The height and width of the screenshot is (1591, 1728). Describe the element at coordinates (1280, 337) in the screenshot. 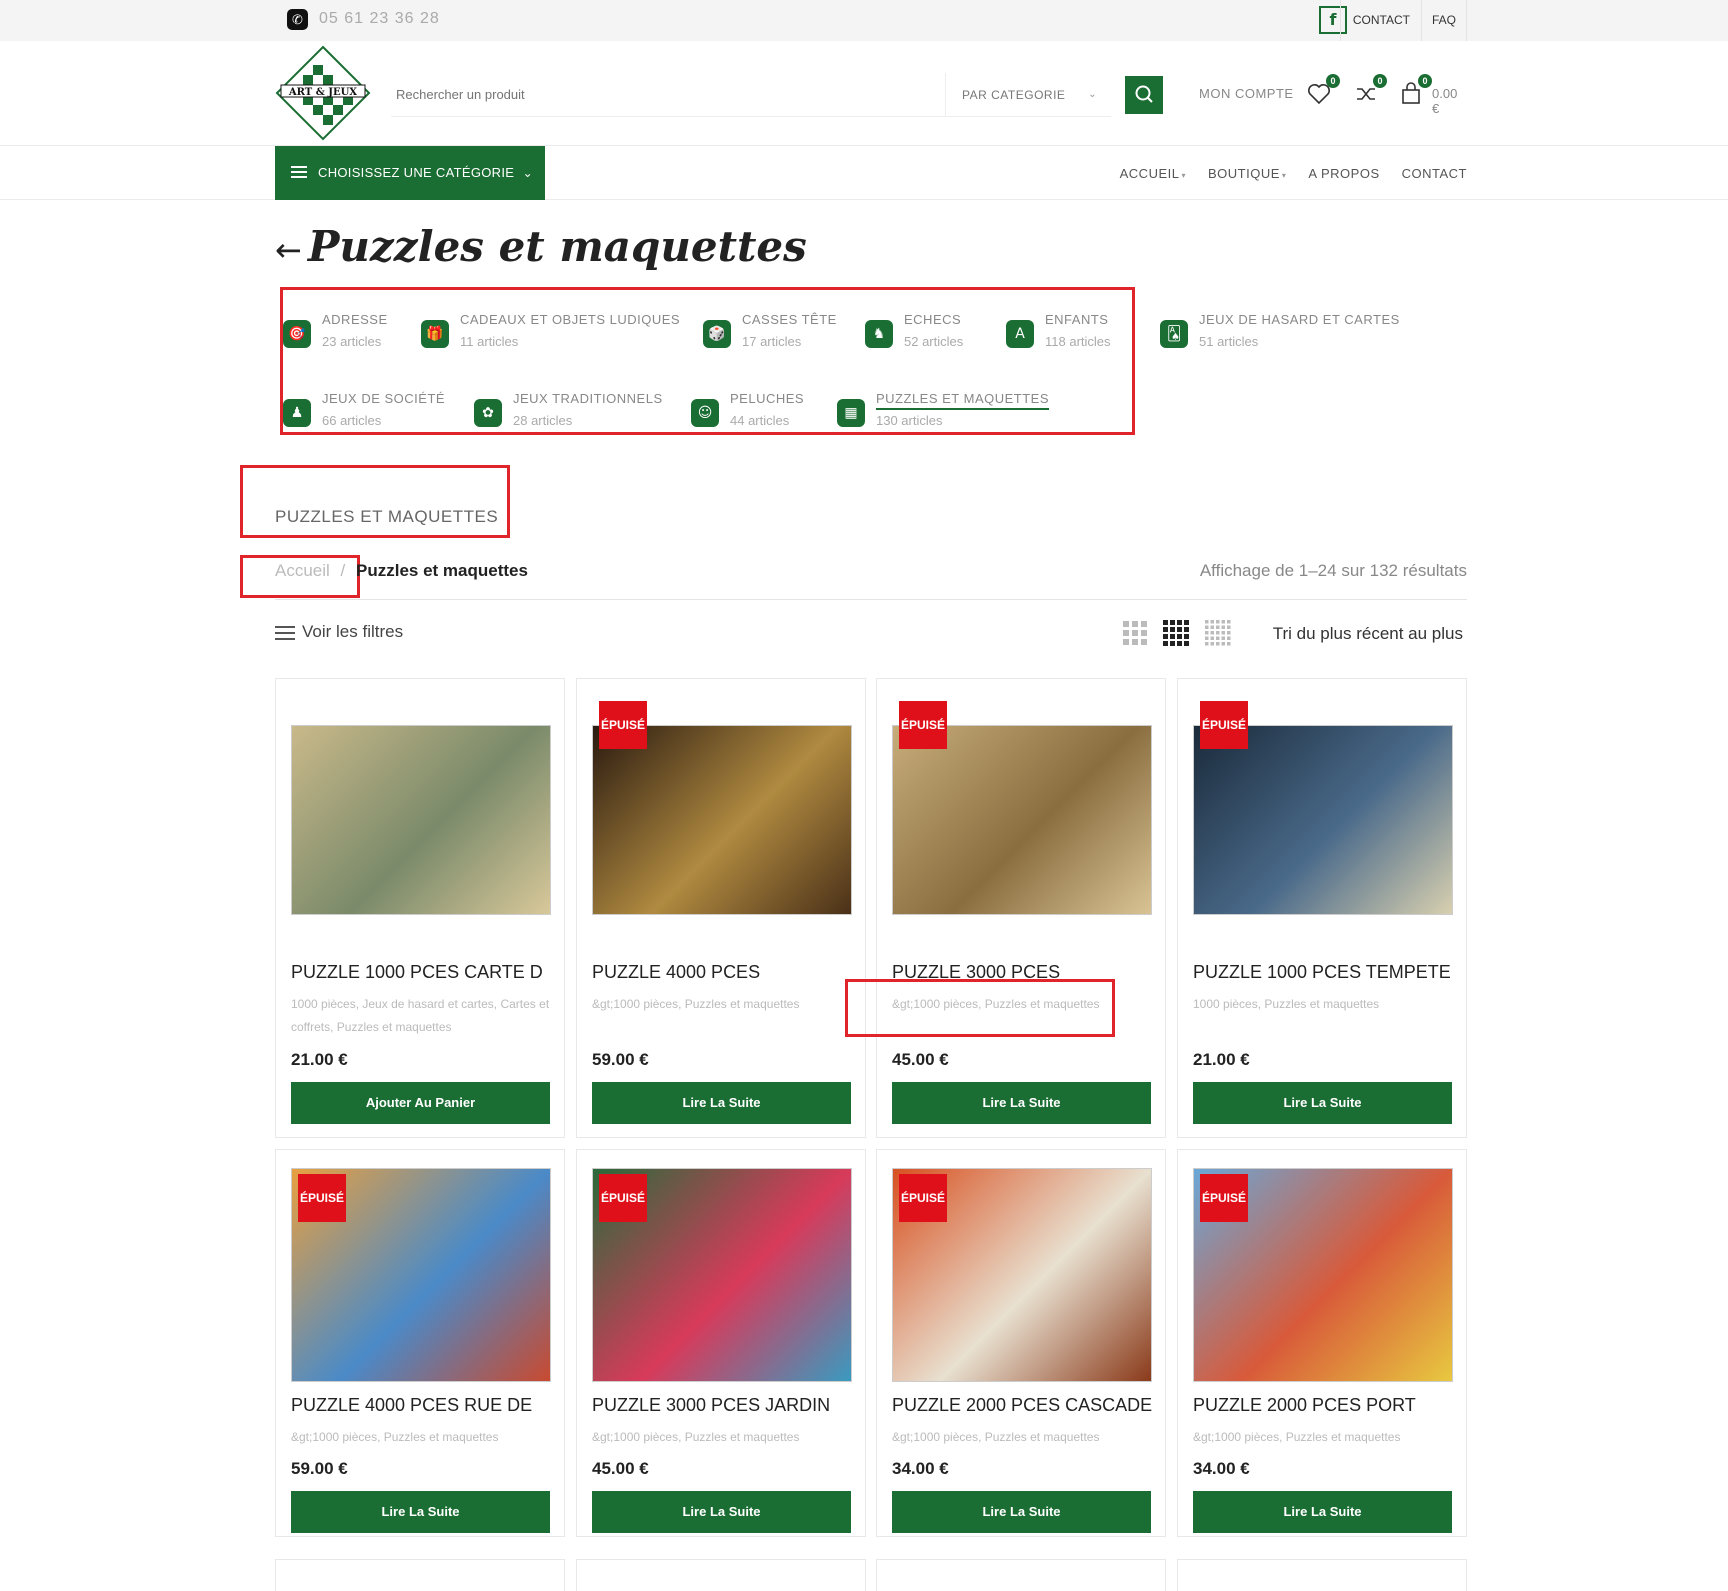

I see `category-item: 🂡 JEUX DE HASARD ET CARTES 51 articles` at that location.